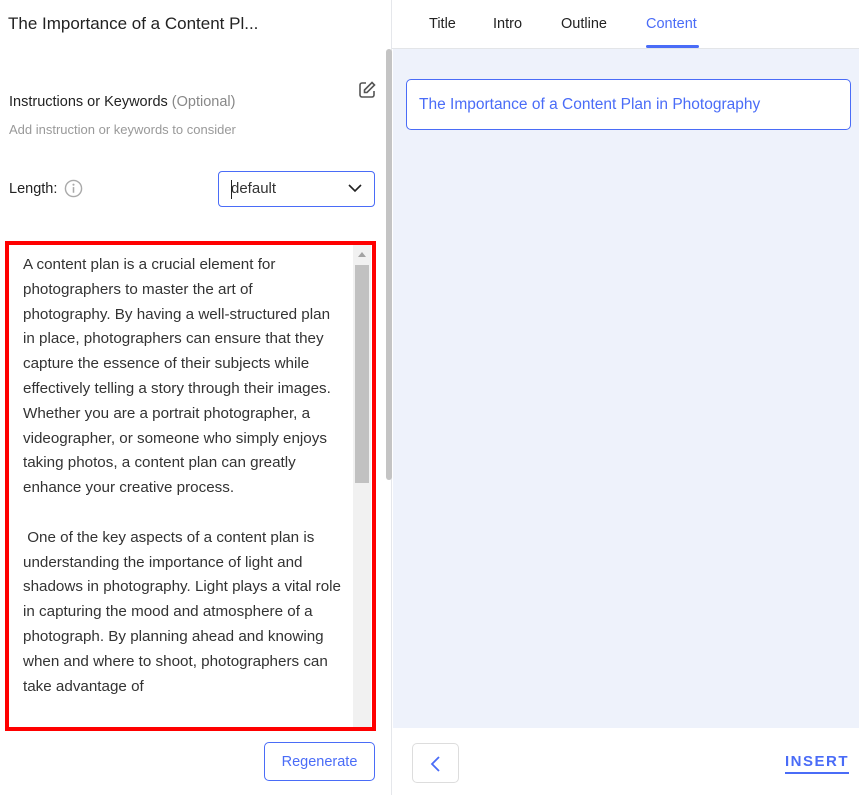 The image size is (859, 795). I want to click on length-select: default, so click(296, 189).